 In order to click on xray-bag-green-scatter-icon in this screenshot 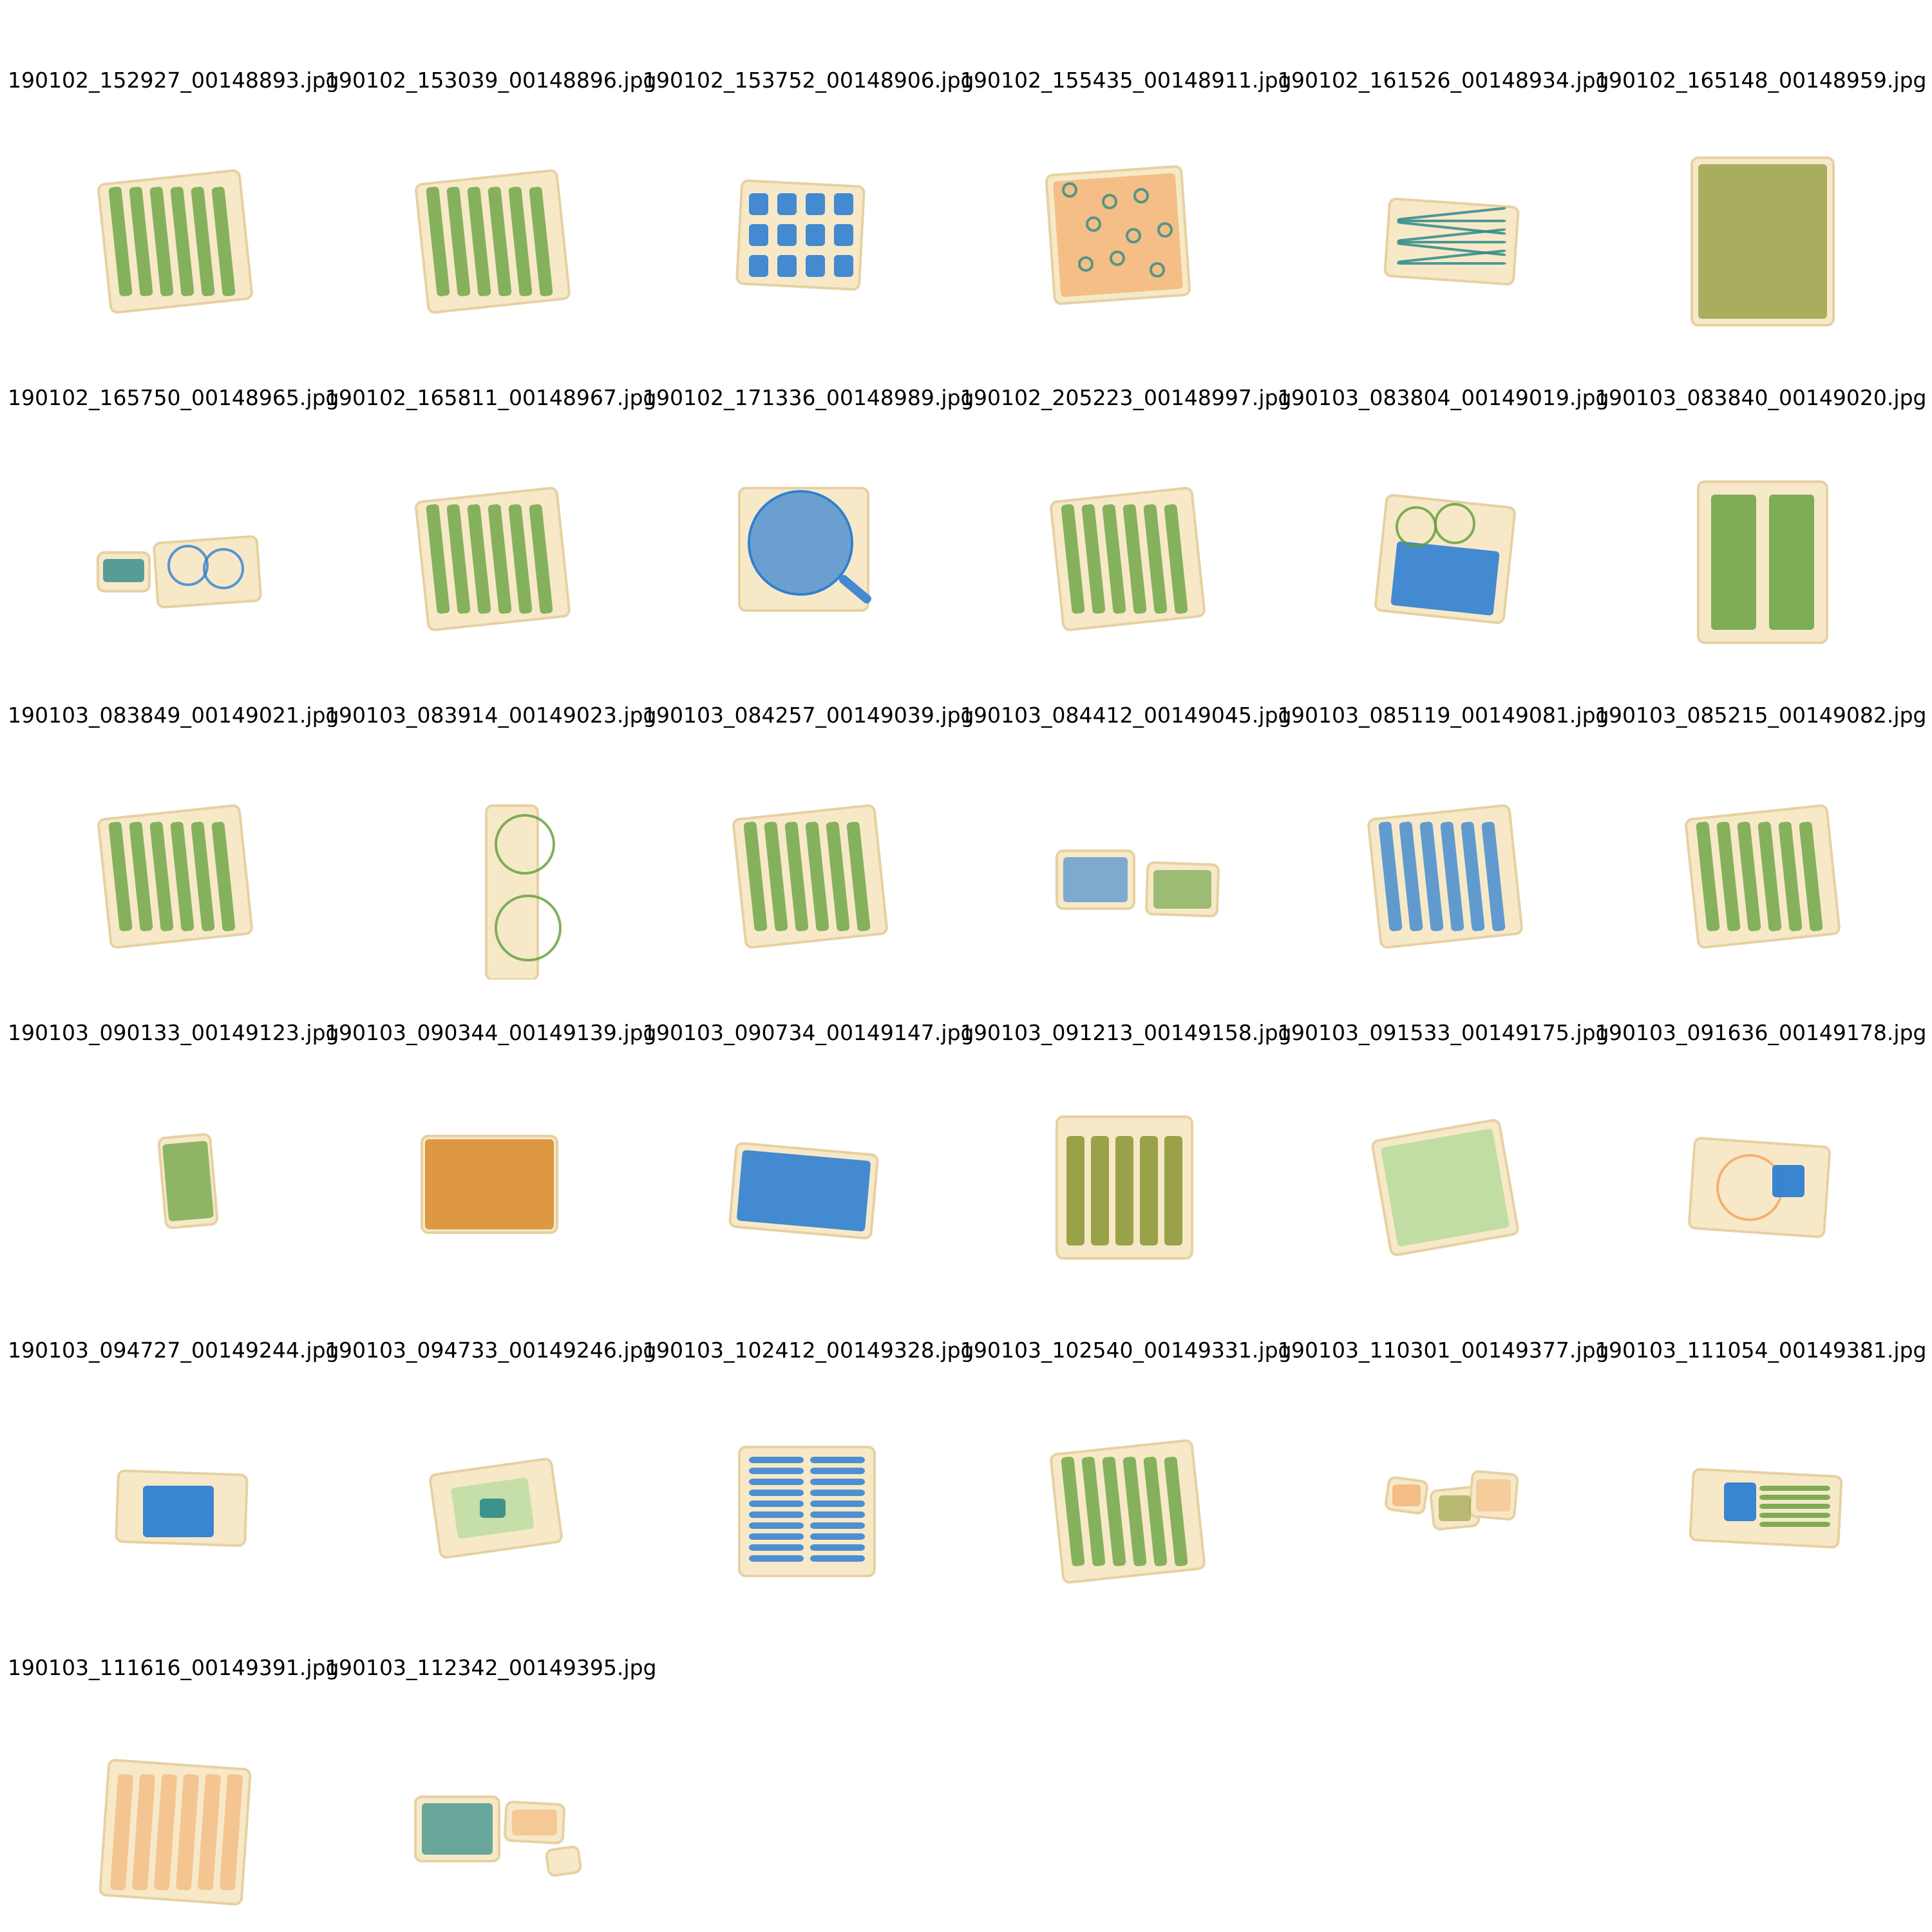, I will do `click(166, 860)`.